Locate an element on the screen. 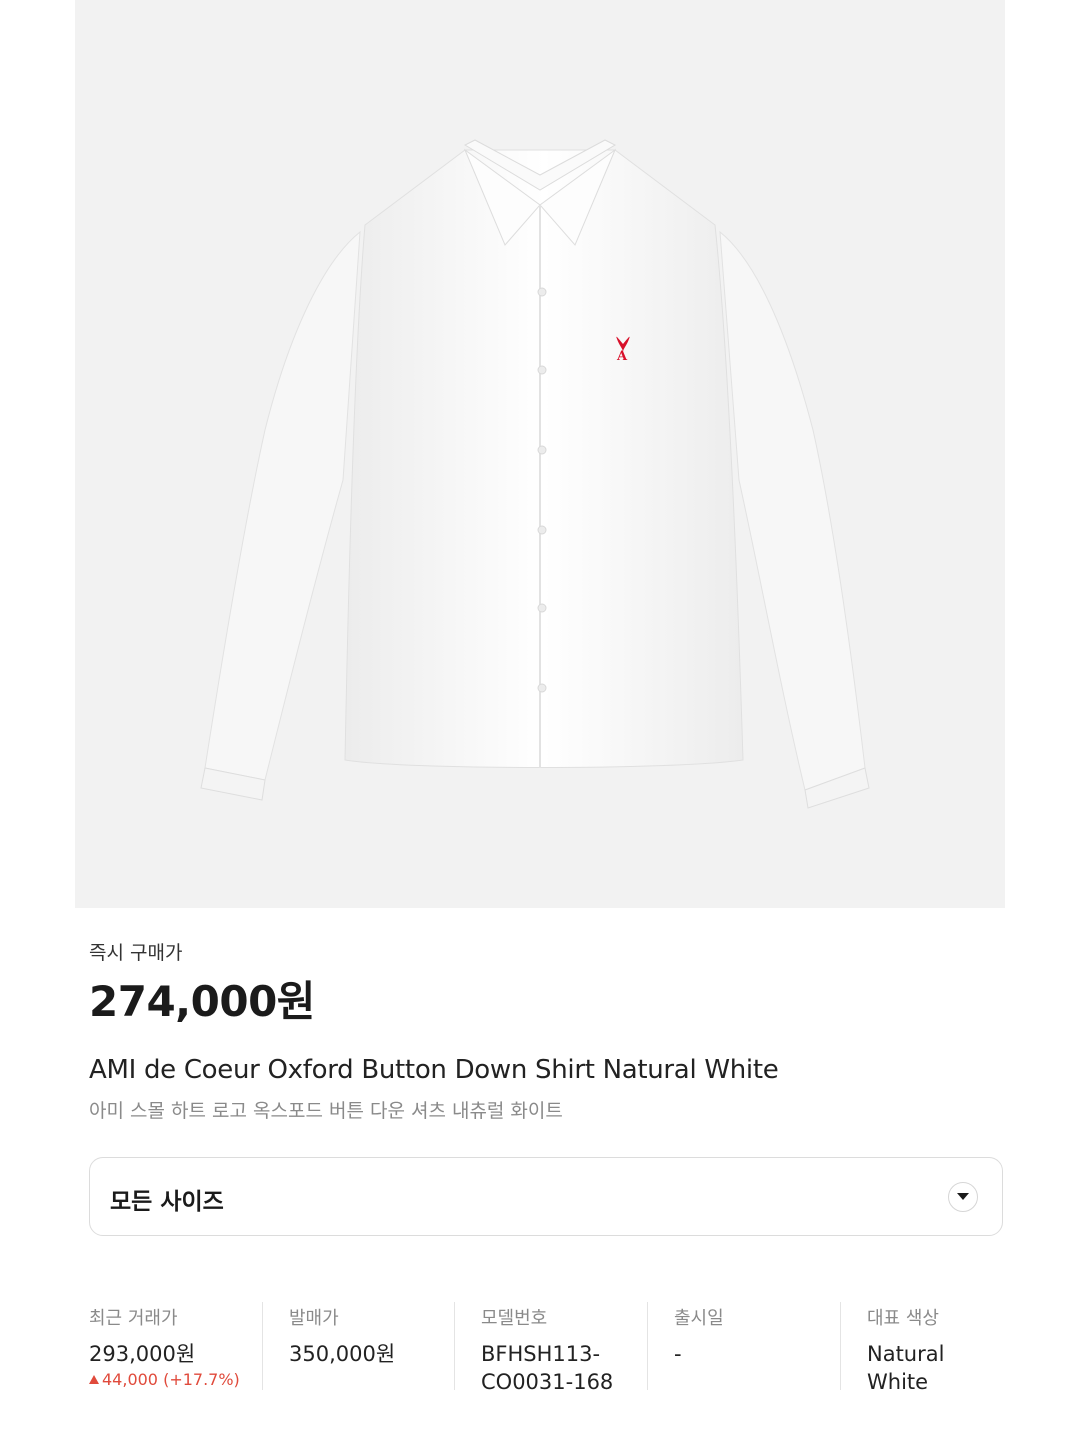  stat-recent-price: 최근 거래가 293,000원 44,000 (+17.7%) is located at coordinates (174, 1346).